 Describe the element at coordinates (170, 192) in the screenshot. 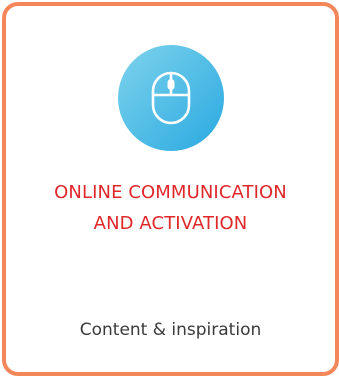

I see `card-title-line-1: ONLINE COMMUNICATION` at that location.